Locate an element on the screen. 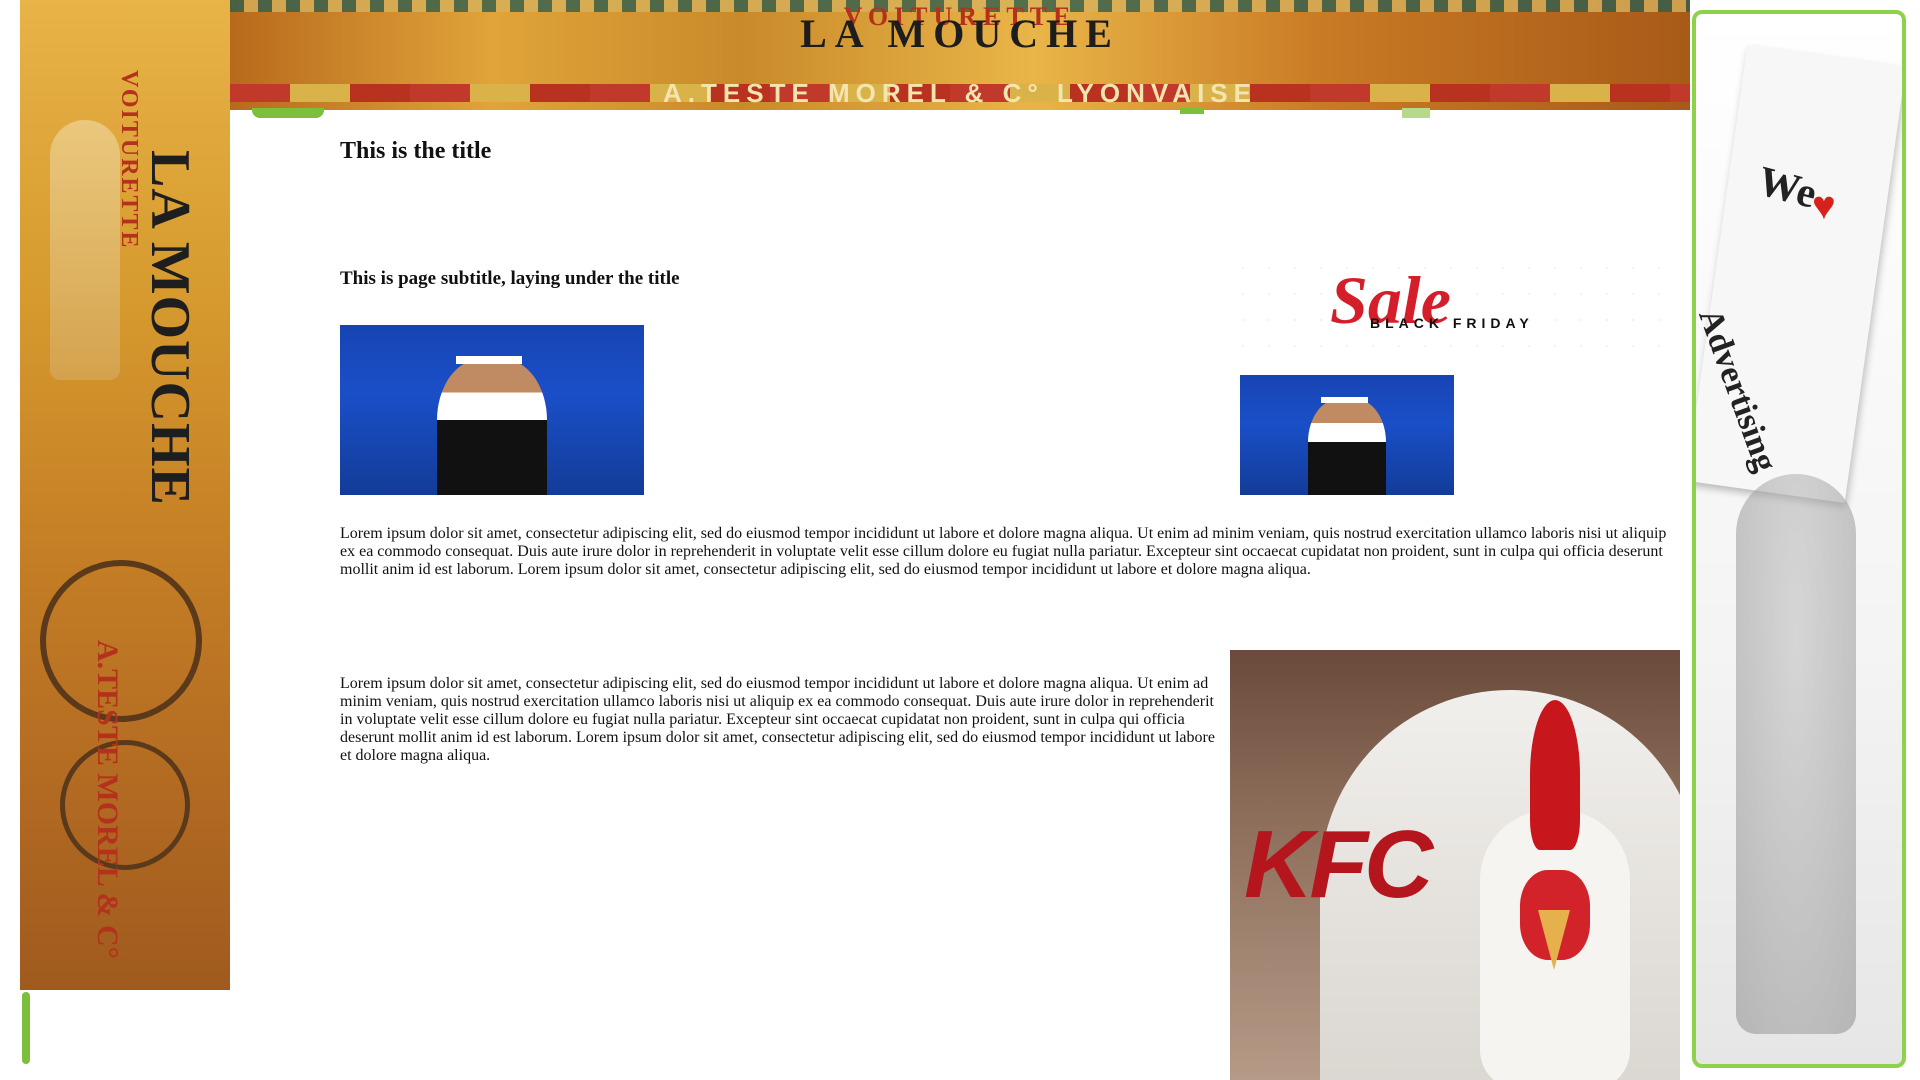 Image resolution: width=1920 pixels, height=1080 pixels. right-advertising-banner: We ♥ Advertising is located at coordinates (1799, 539).